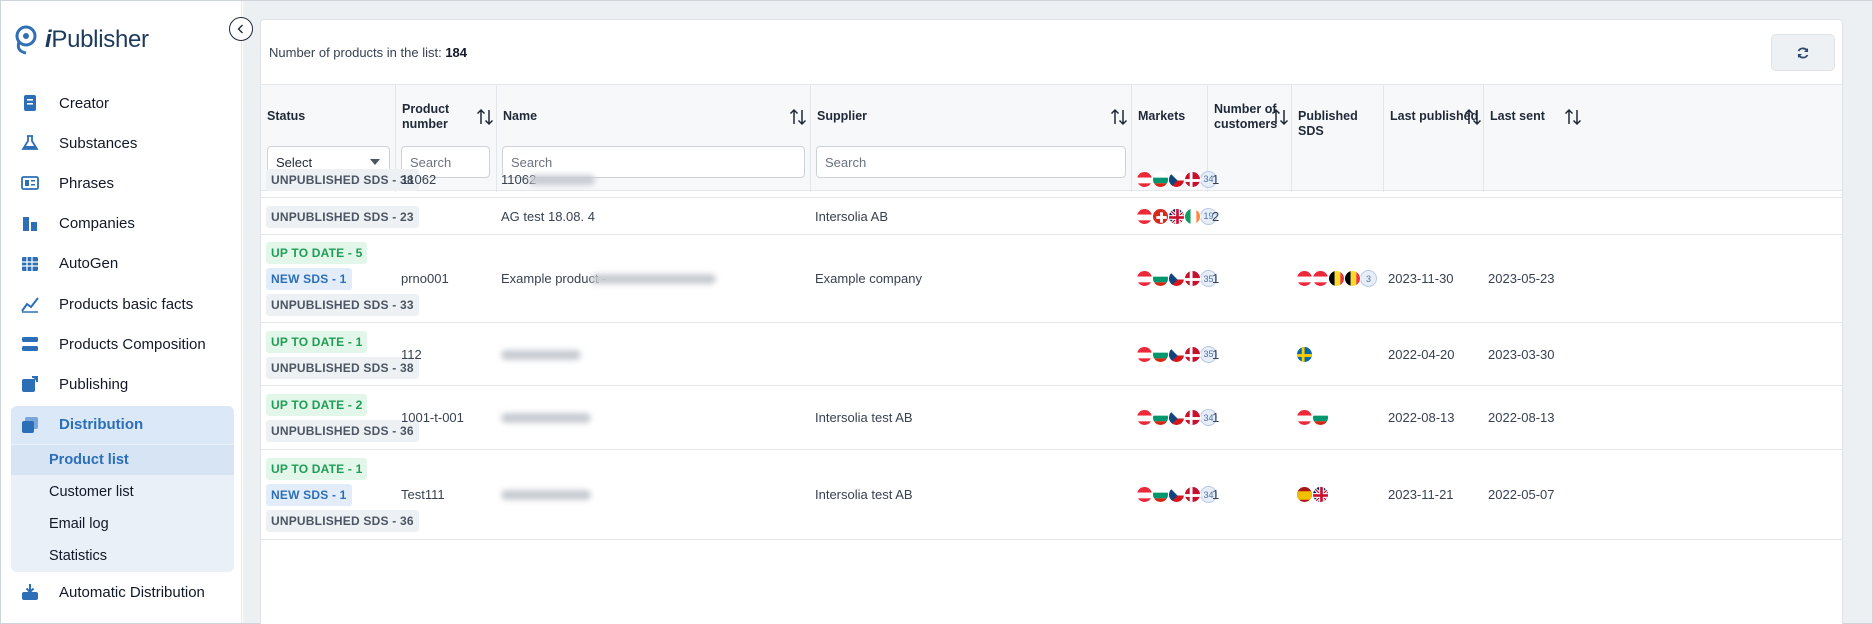 This screenshot has width=1873, height=624. Describe the element at coordinates (1176, 216) in the screenshot. I see `markets-flags: 19` at that location.